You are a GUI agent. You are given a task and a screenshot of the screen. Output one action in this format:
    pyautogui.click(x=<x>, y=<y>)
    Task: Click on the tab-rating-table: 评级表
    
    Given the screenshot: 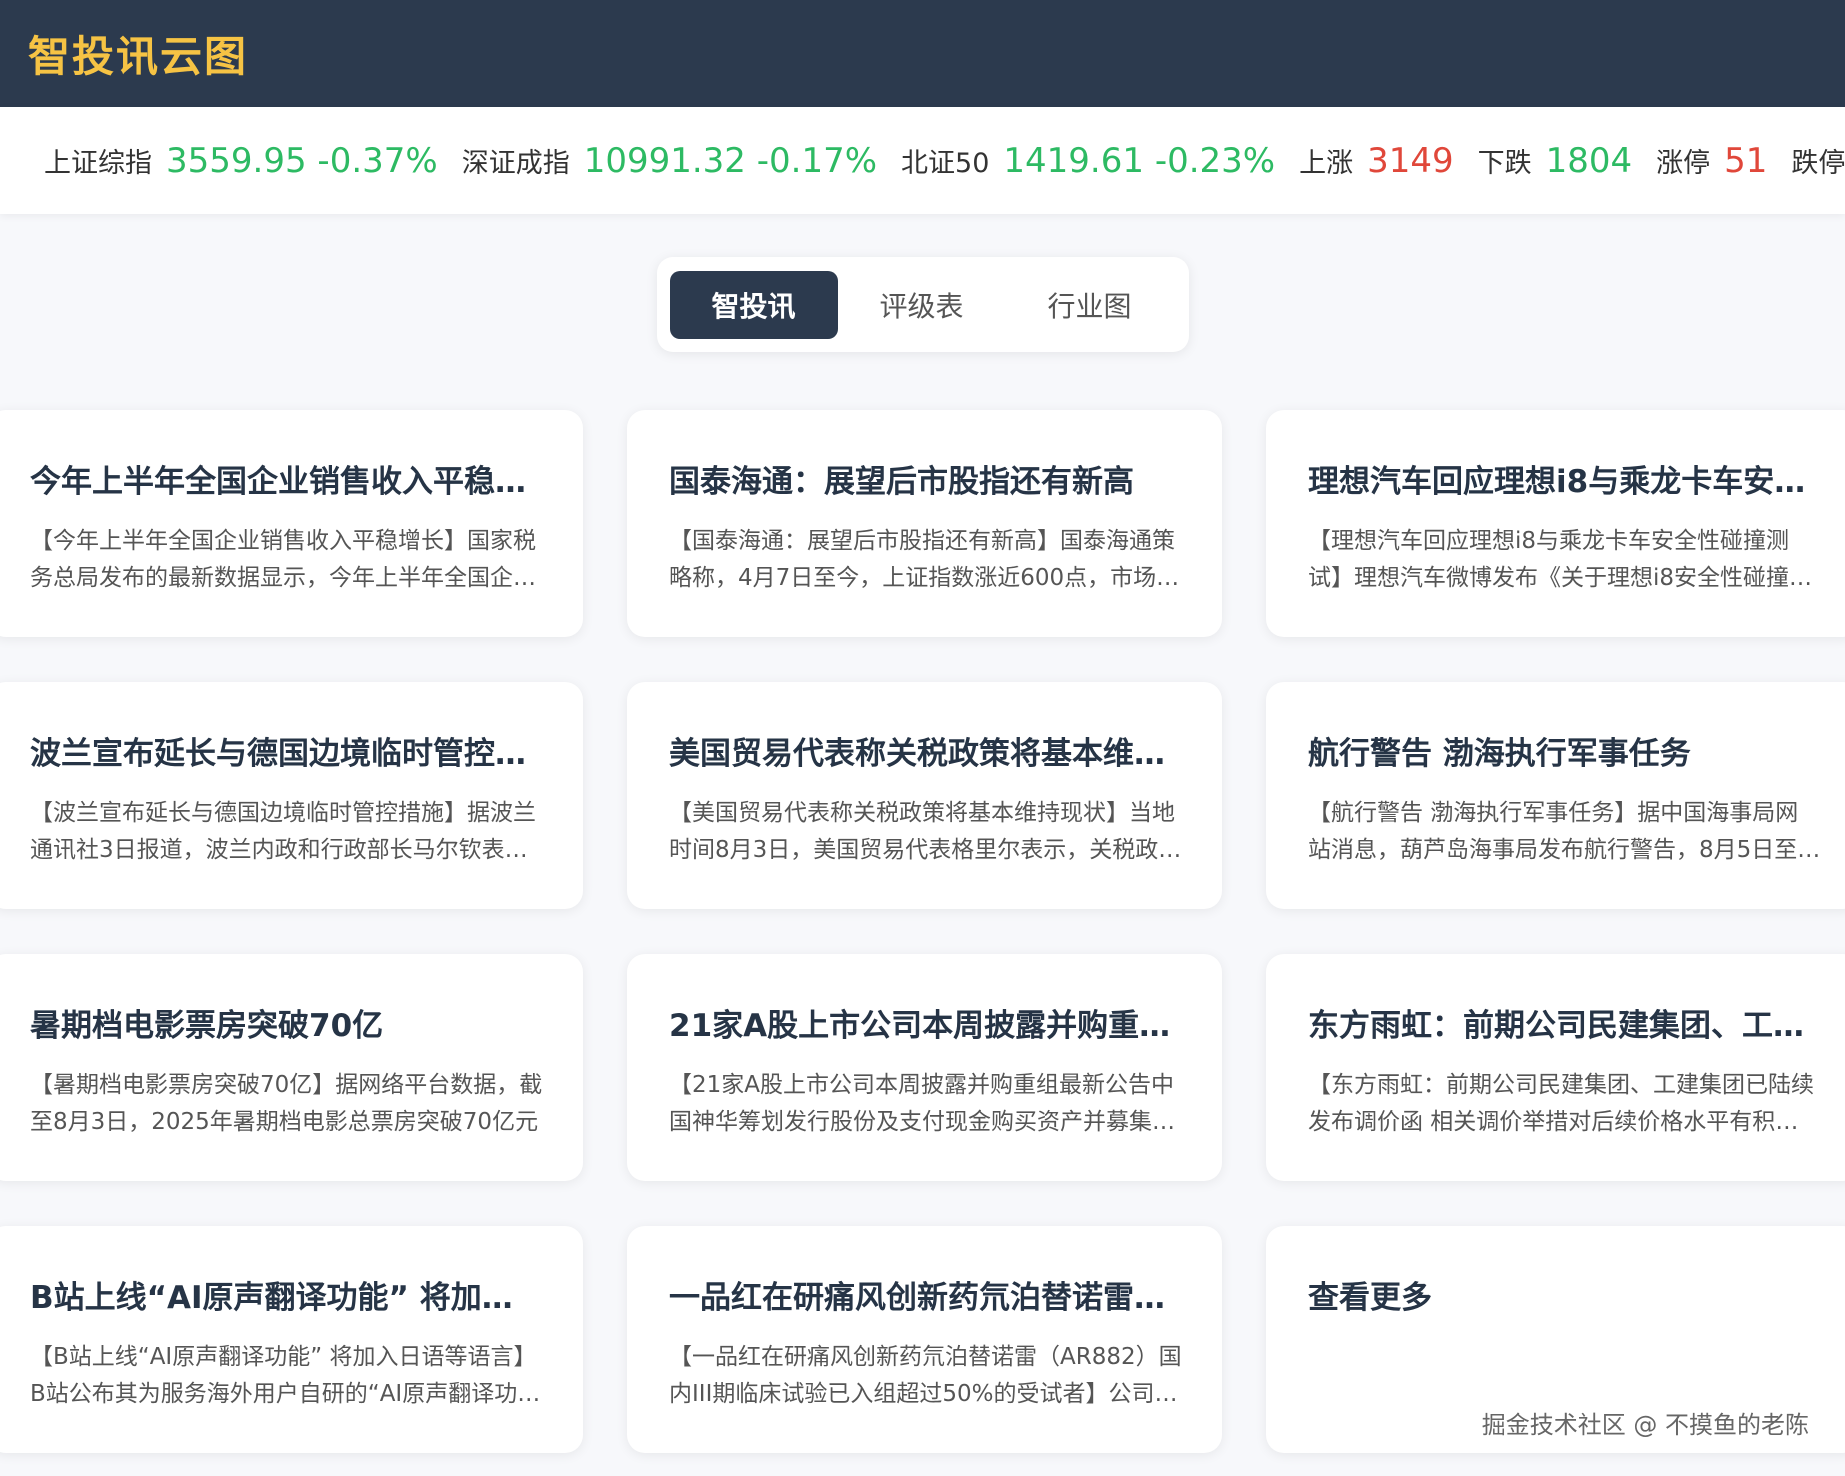 What is the action you would take?
    pyautogui.click(x=922, y=305)
    